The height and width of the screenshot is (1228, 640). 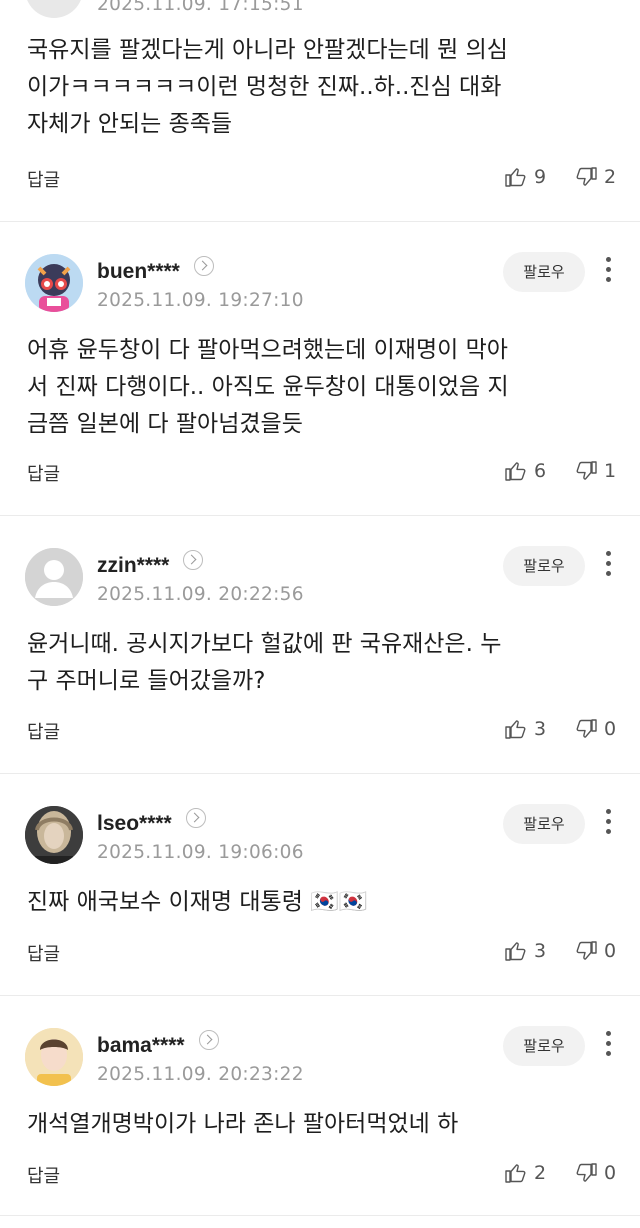 What do you see at coordinates (200, 7) in the screenshot?
I see `comment-date: 2025.11.09. 17:15:51` at bounding box center [200, 7].